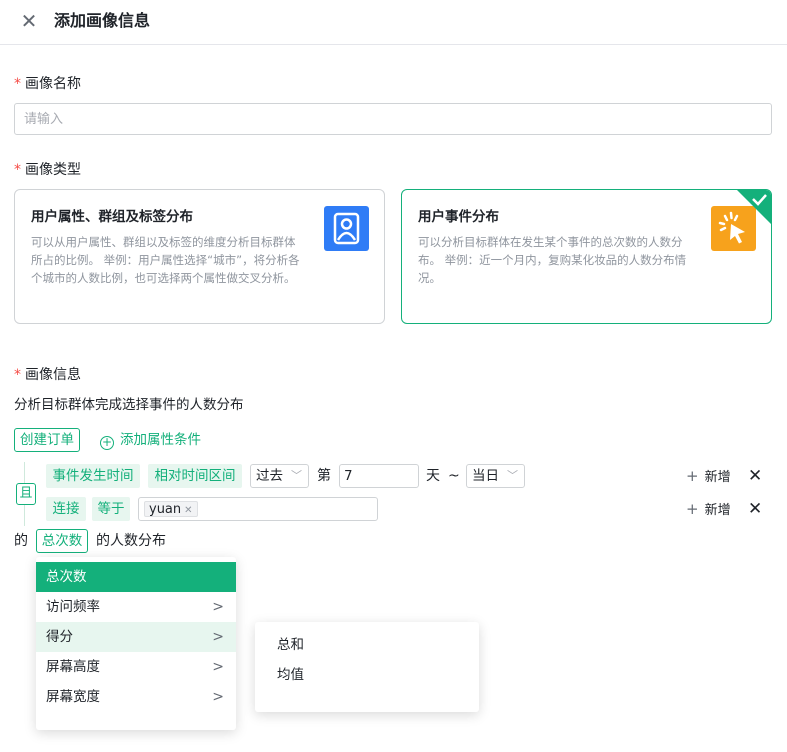 The height and width of the screenshot is (752, 787). Describe the element at coordinates (107, 442) in the screenshot. I see `plus-circle-icon: +` at that location.